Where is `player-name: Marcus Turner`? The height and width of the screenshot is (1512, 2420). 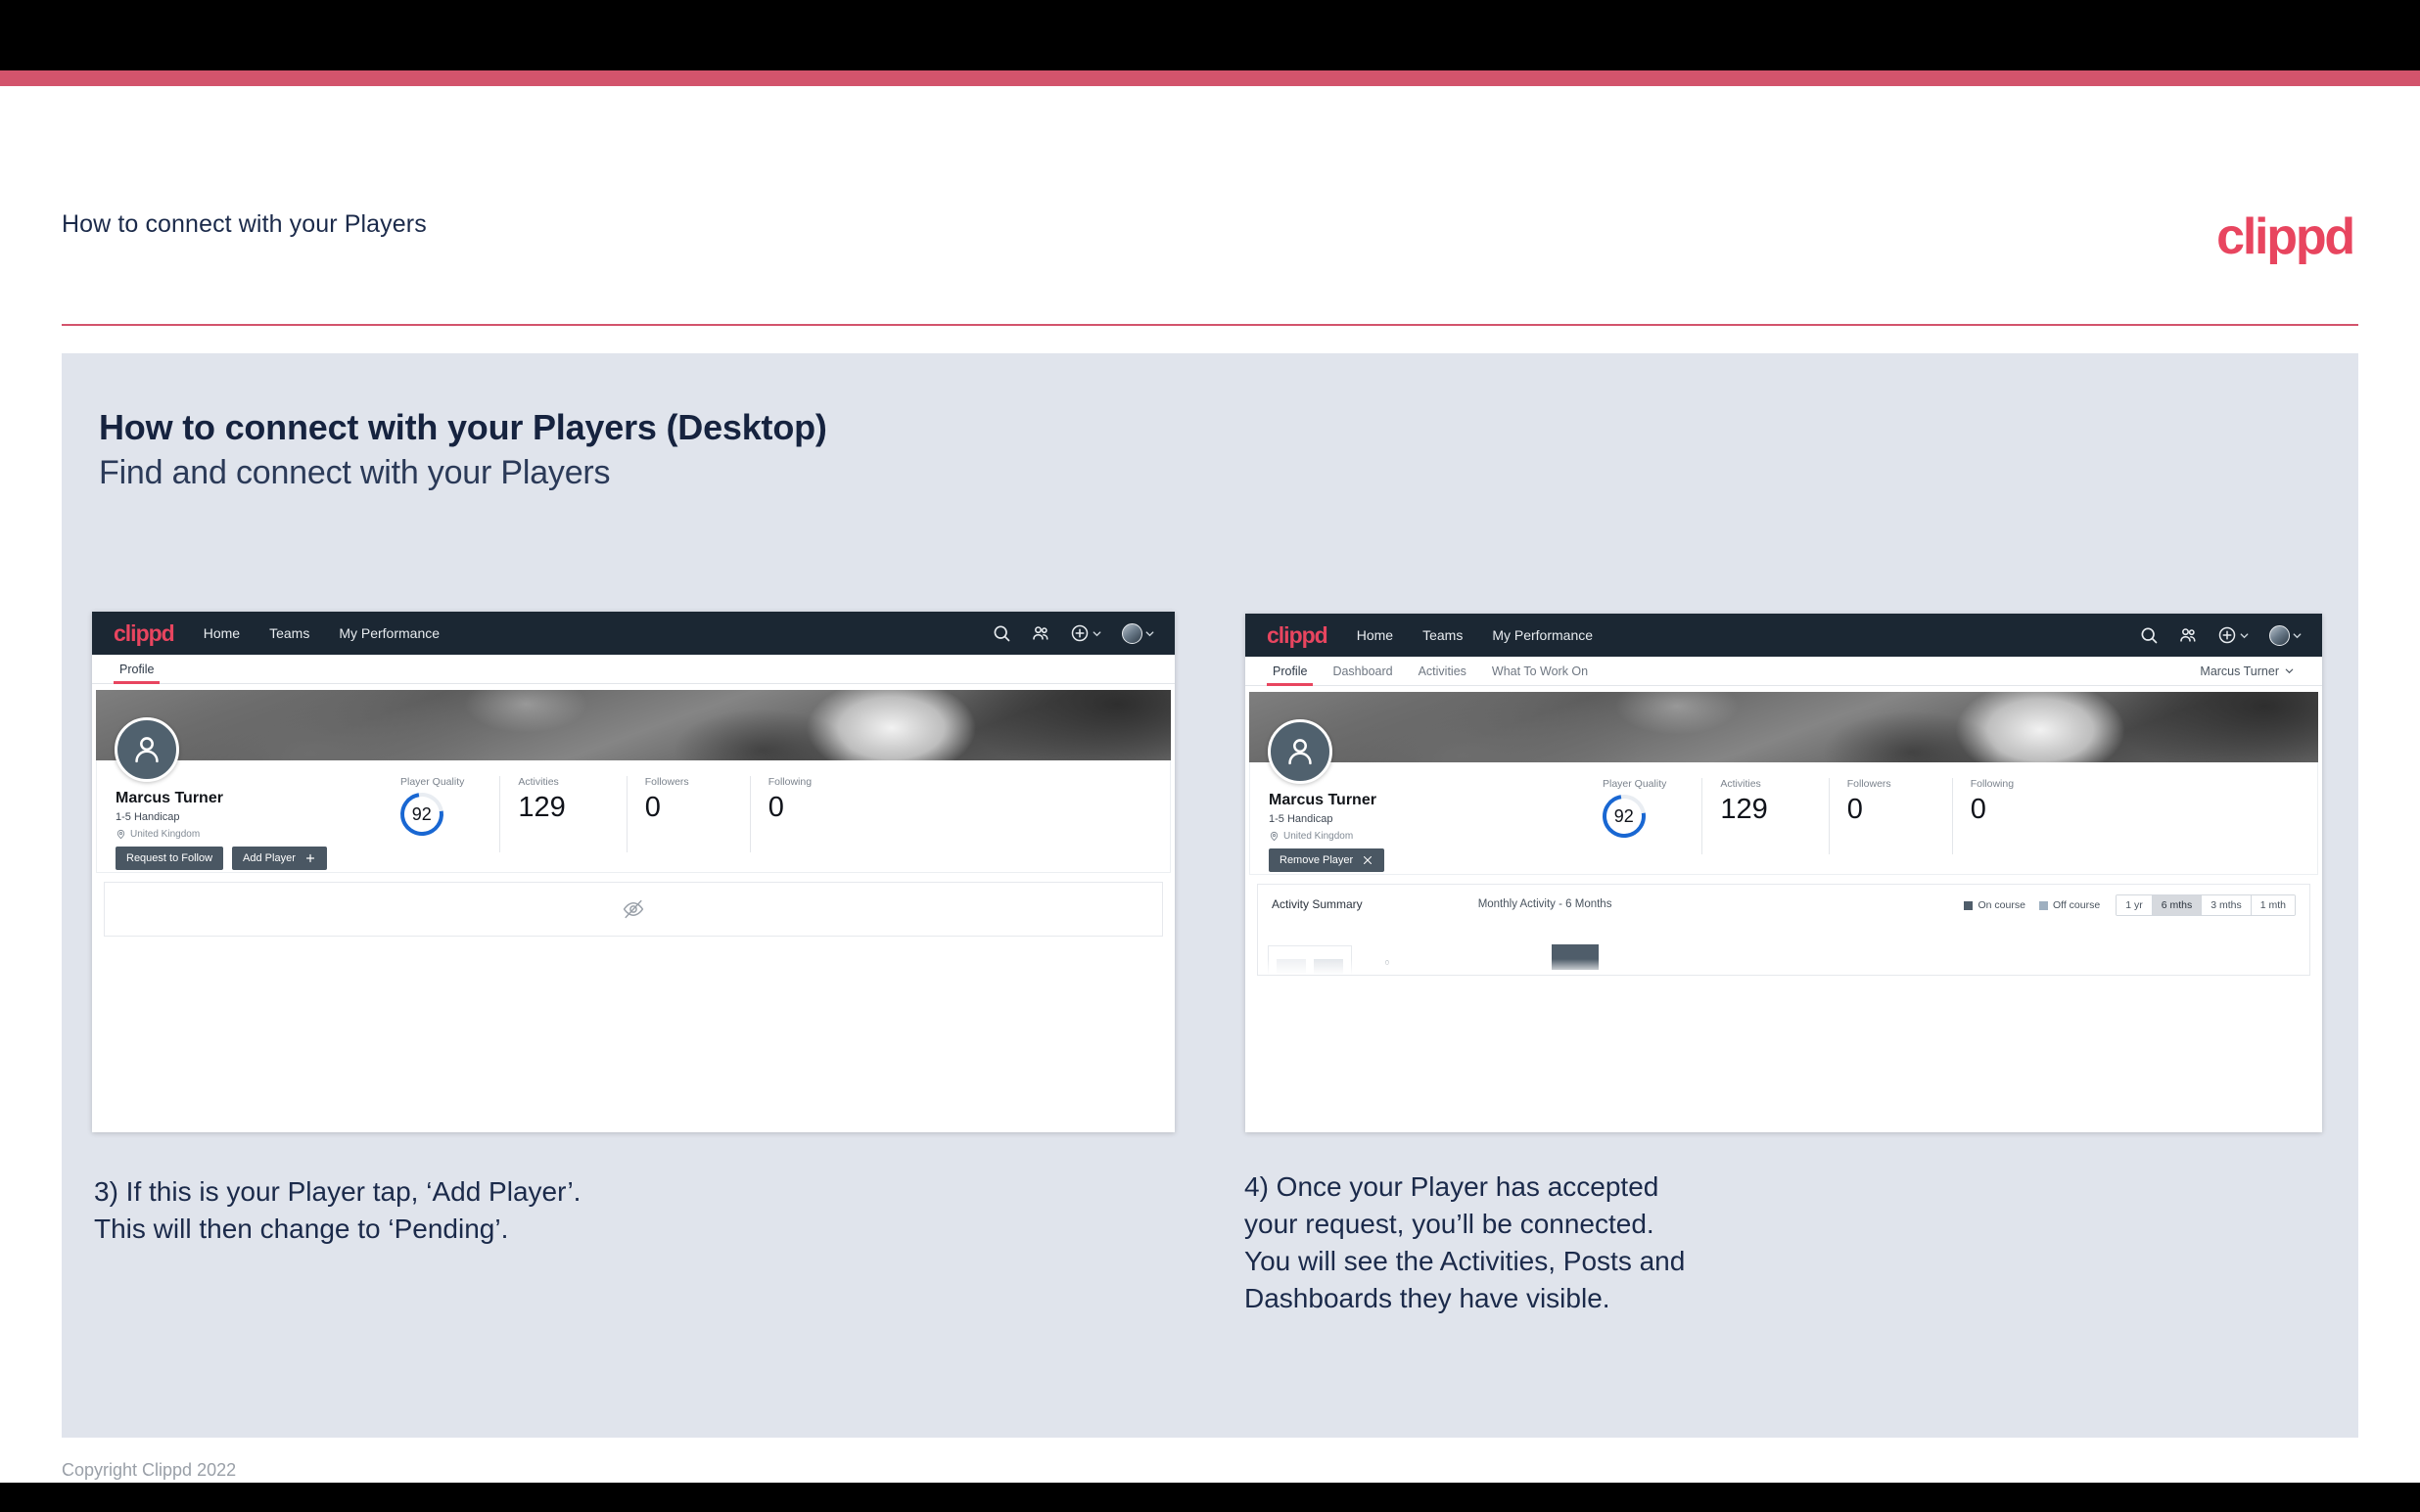 player-name: Marcus Turner is located at coordinates (1322, 800).